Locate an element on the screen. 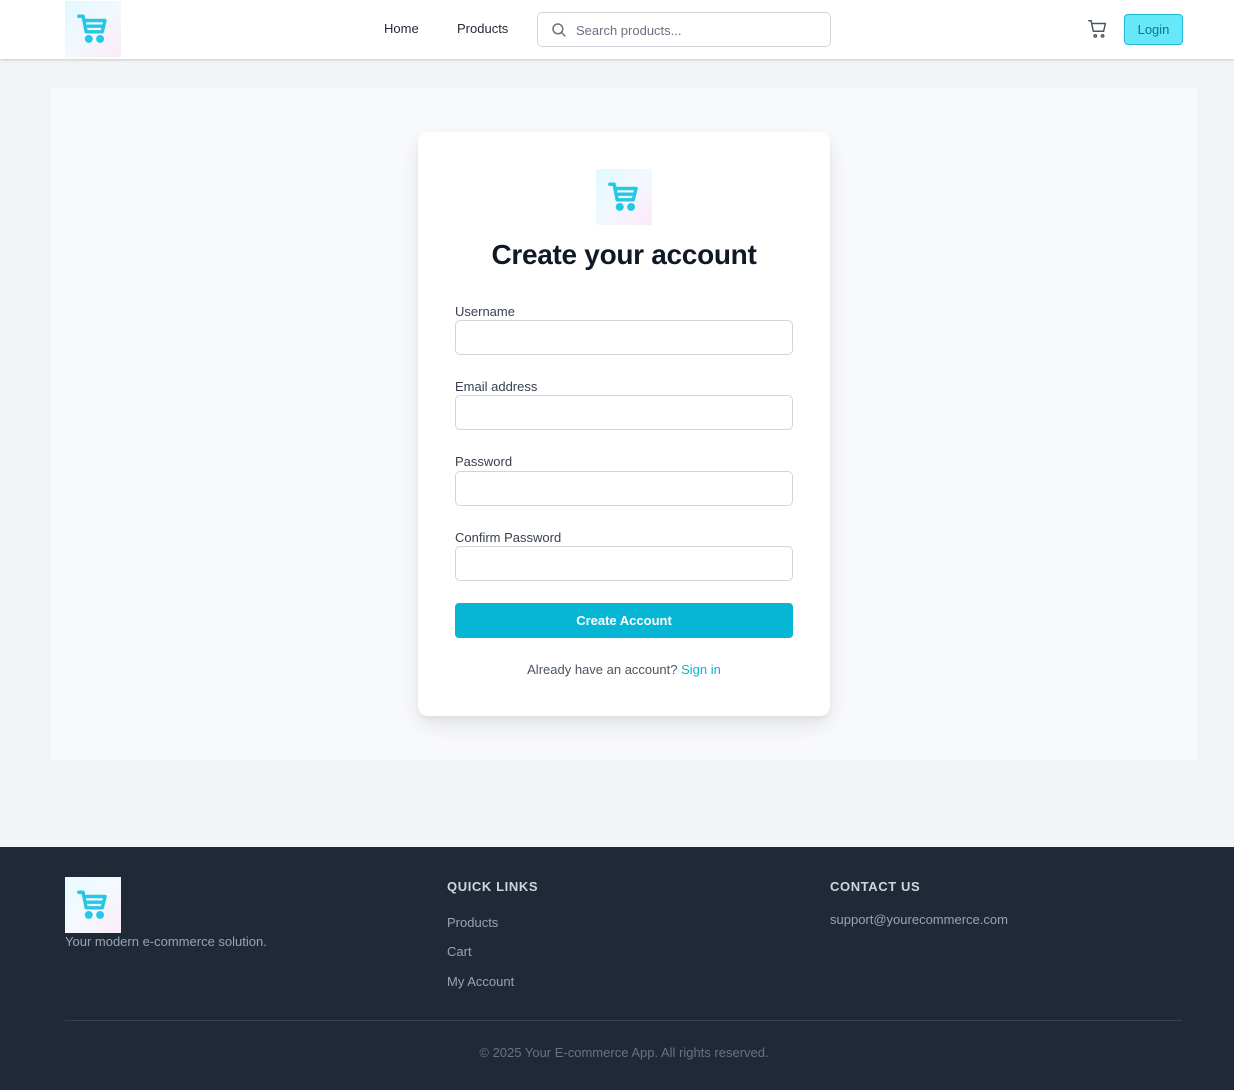 This screenshot has height=1090, width=1234. search-bar is located at coordinates (684, 29).